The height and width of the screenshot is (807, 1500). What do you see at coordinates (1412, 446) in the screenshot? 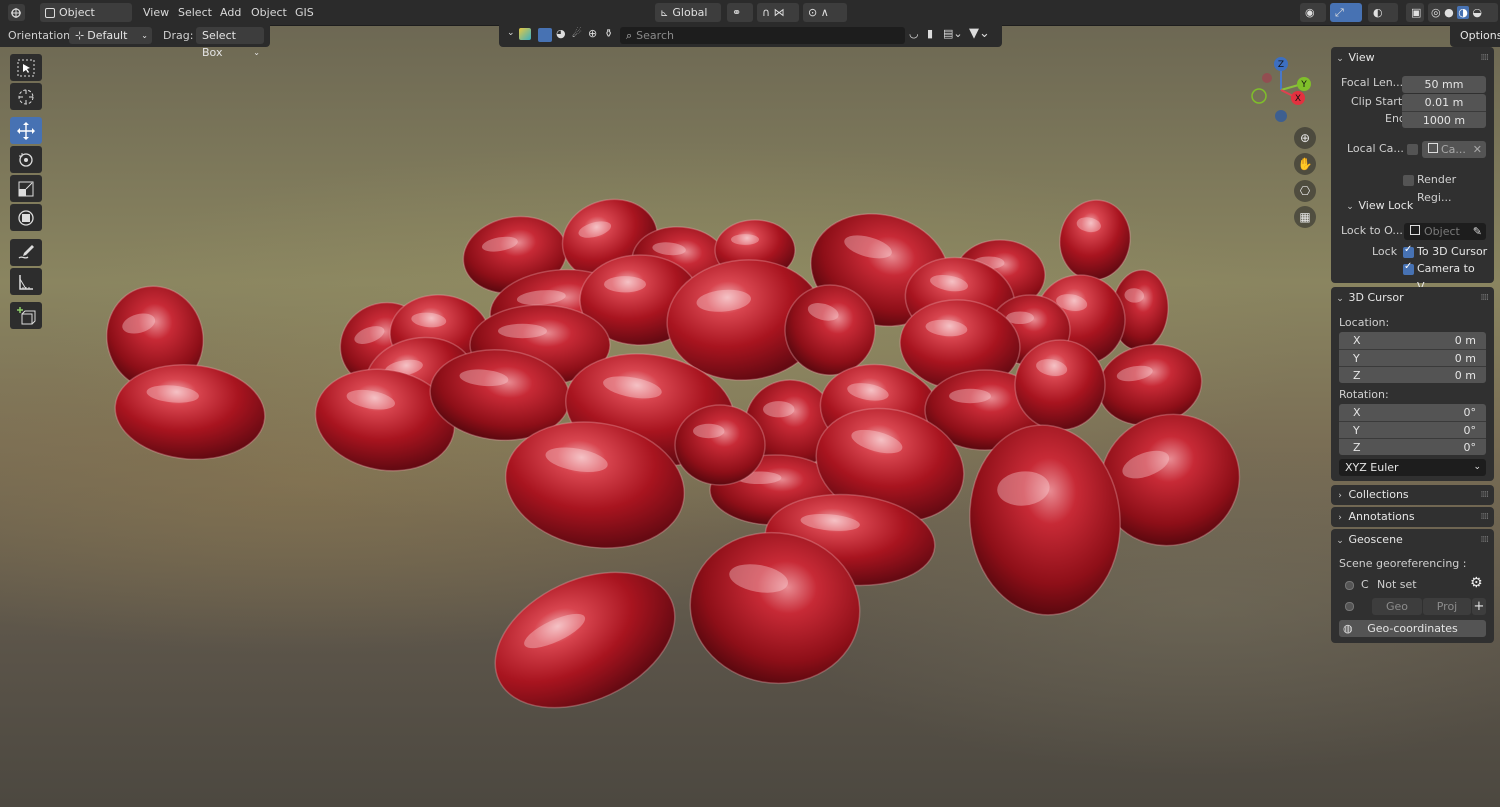
I see `cursor-rotation-z-field: Z 0°` at bounding box center [1412, 446].